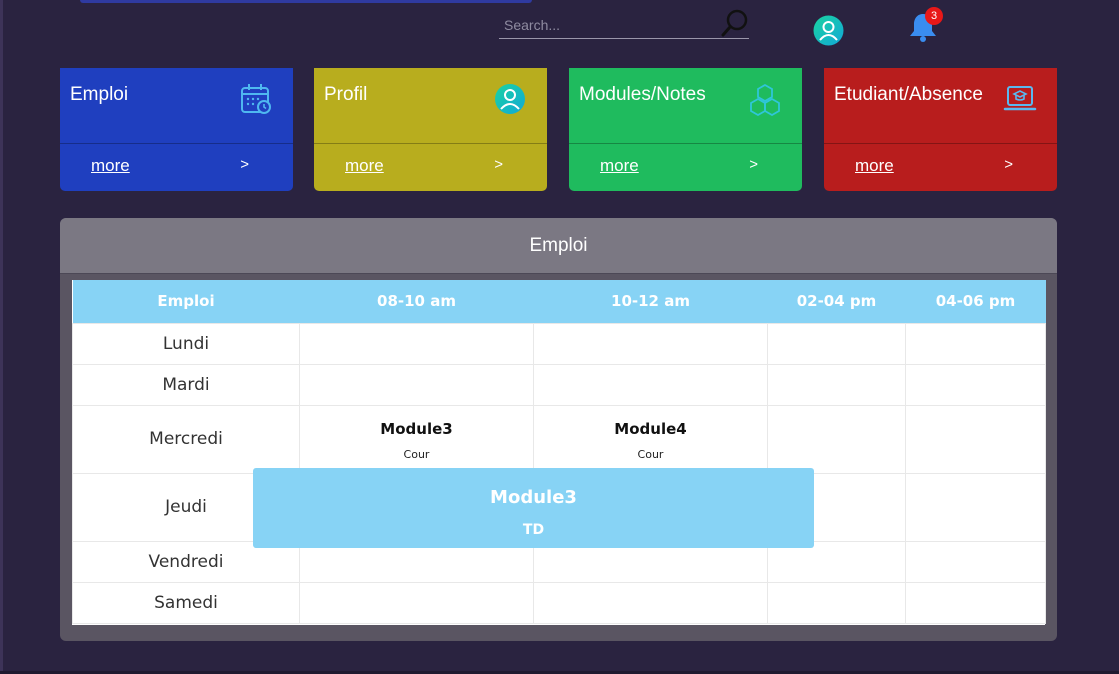 The image size is (1119, 674). Describe the element at coordinates (836, 301) in the screenshot. I see `column-header: 02-04 pm` at that location.